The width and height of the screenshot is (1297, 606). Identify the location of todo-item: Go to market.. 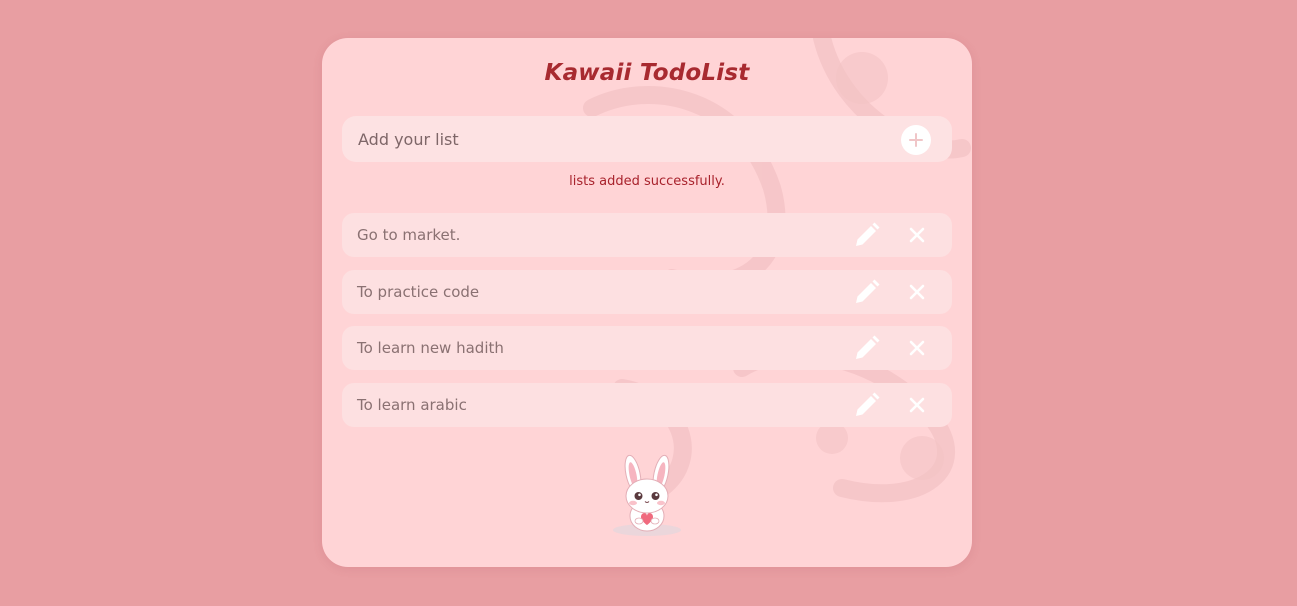
(647, 235).